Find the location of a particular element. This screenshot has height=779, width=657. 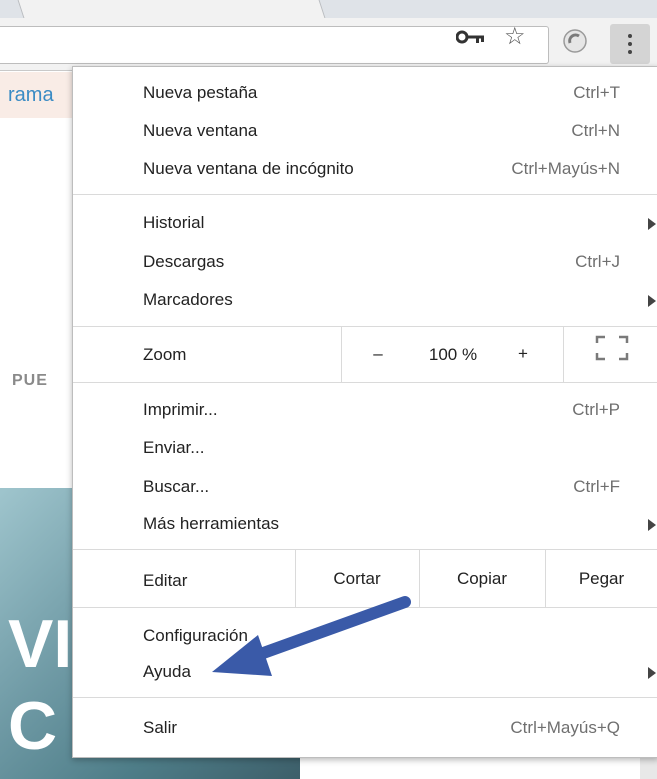

menu-item-shortcut: Ctrl+P is located at coordinates (596, 409).